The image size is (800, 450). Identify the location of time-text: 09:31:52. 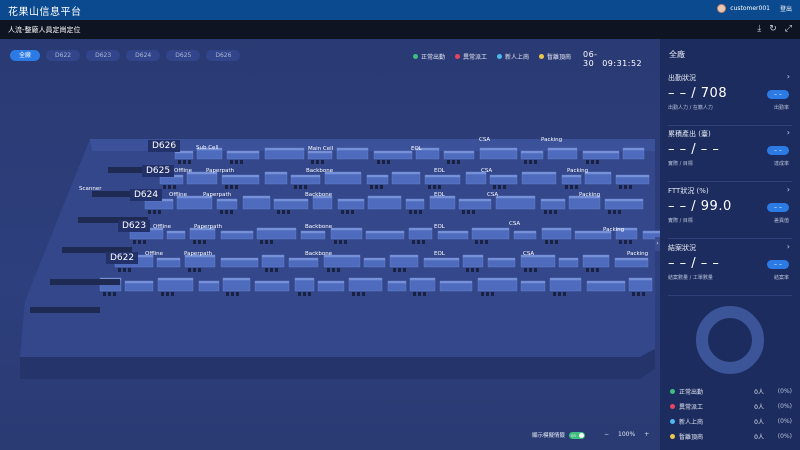
(622, 63).